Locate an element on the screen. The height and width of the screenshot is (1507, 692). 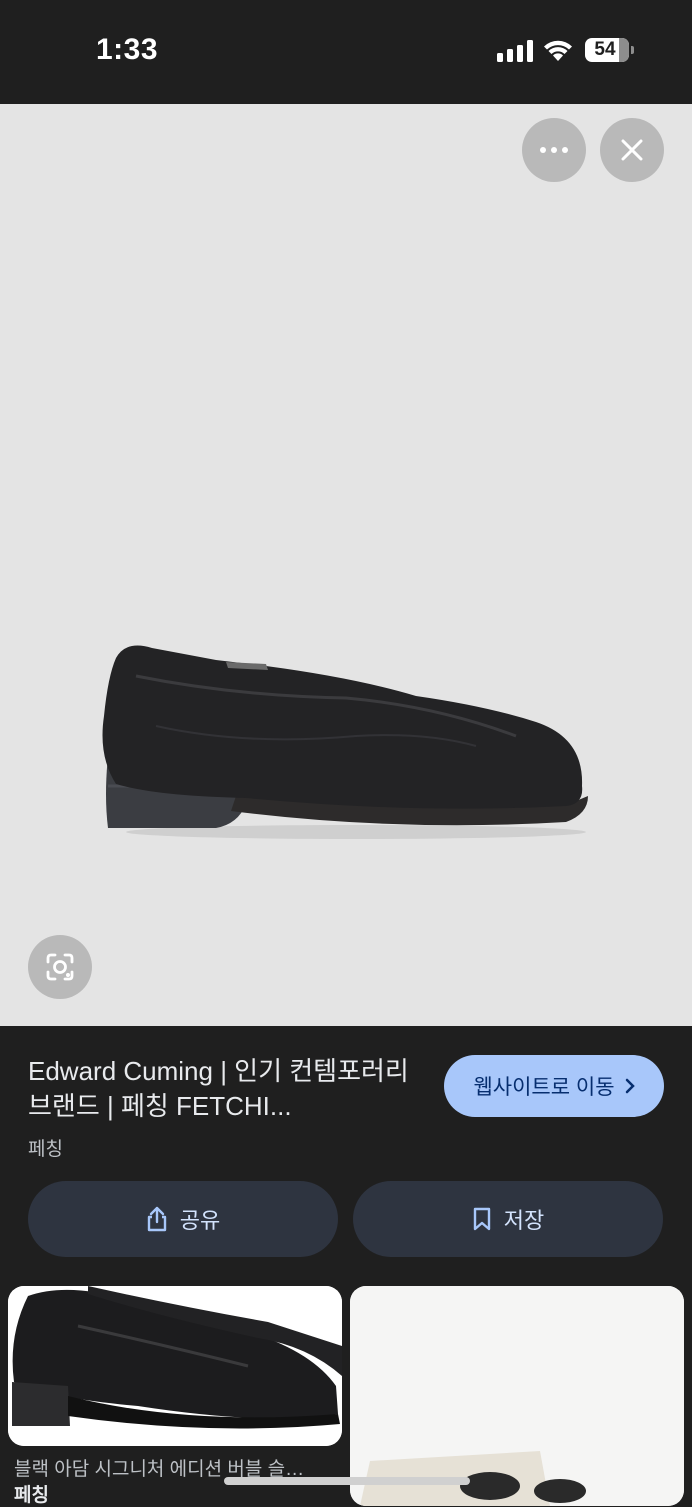
cellular-signal-icon is located at coordinates (515, 51).